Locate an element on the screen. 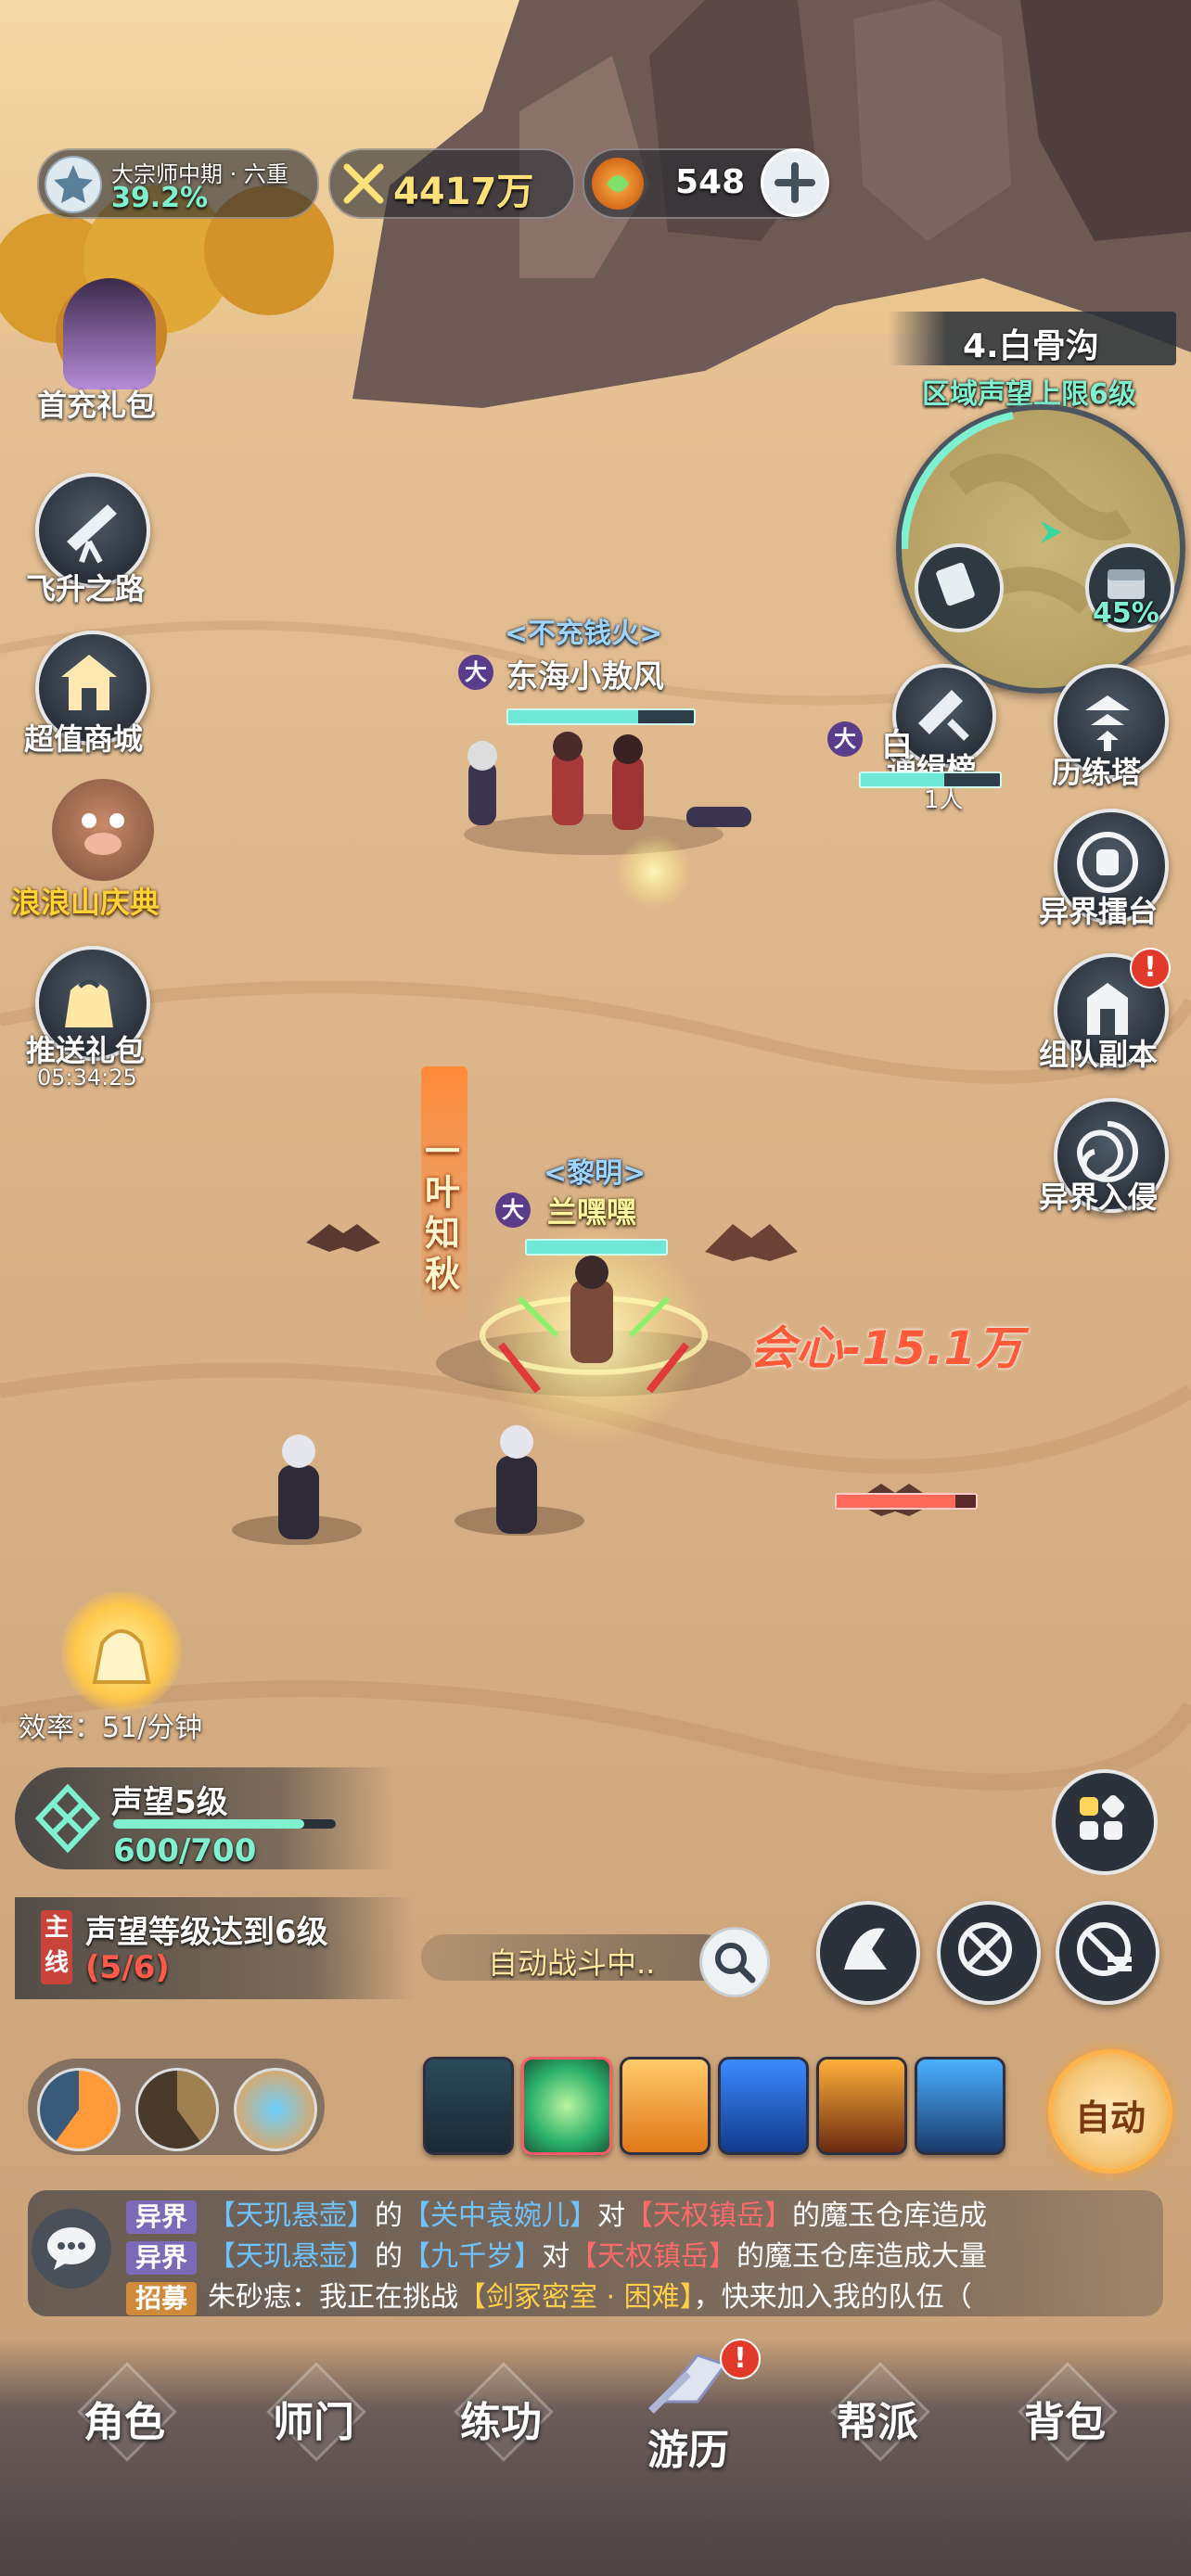 This screenshot has width=1191, height=2576. main-quest-panel: 主线 声望等级达到6级 (5/6) is located at coordinates (215, 1948).